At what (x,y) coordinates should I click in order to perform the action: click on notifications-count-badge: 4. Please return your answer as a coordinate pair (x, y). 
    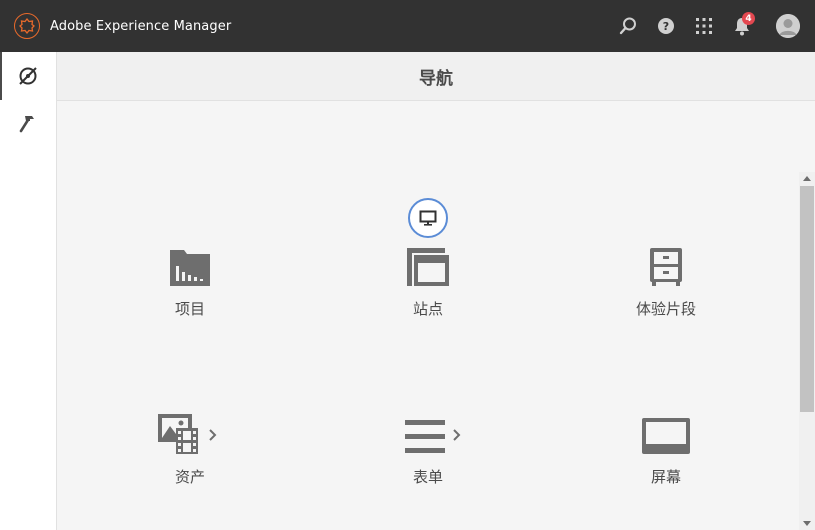
    Looking at the image, I should click on (748, 18).